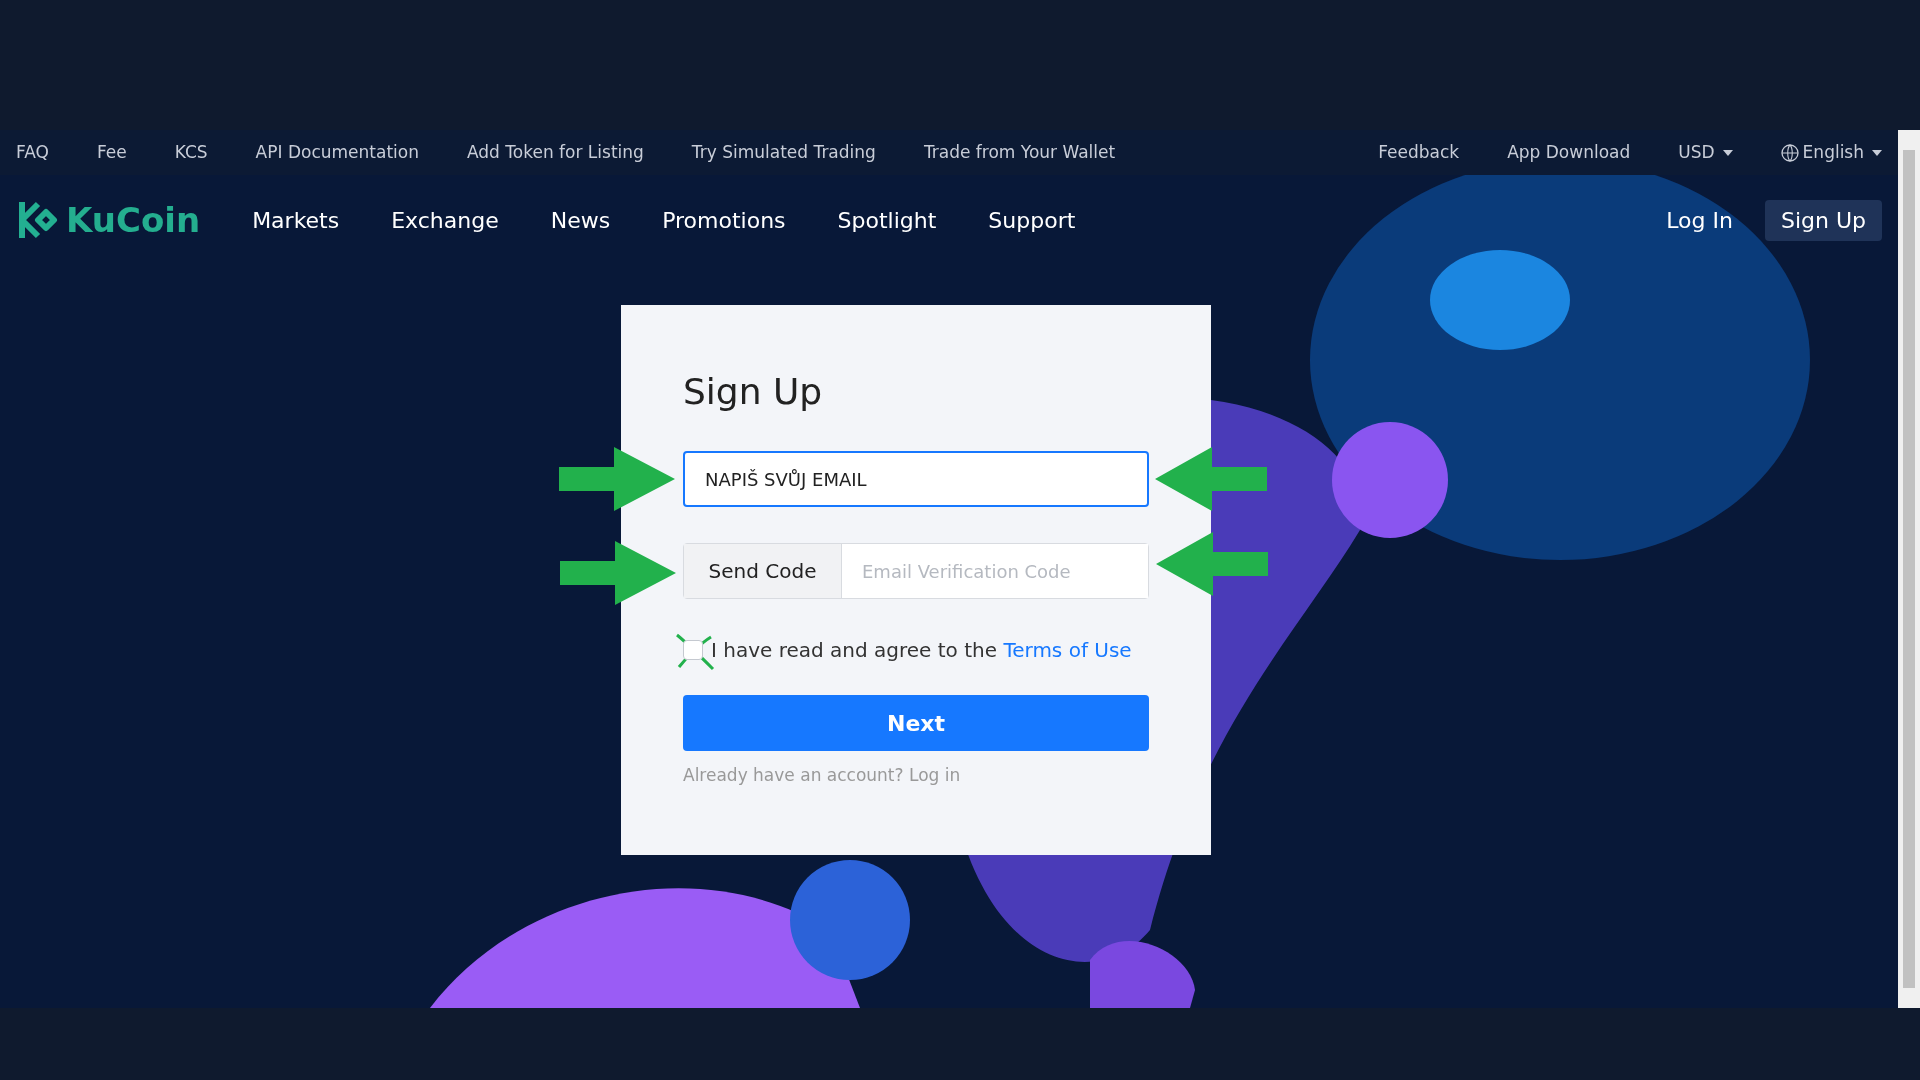 This screenshot has height=1080, width=1920. I want to click on agree-text: I have read and agree to the Terms of Use, so click(921, 650).